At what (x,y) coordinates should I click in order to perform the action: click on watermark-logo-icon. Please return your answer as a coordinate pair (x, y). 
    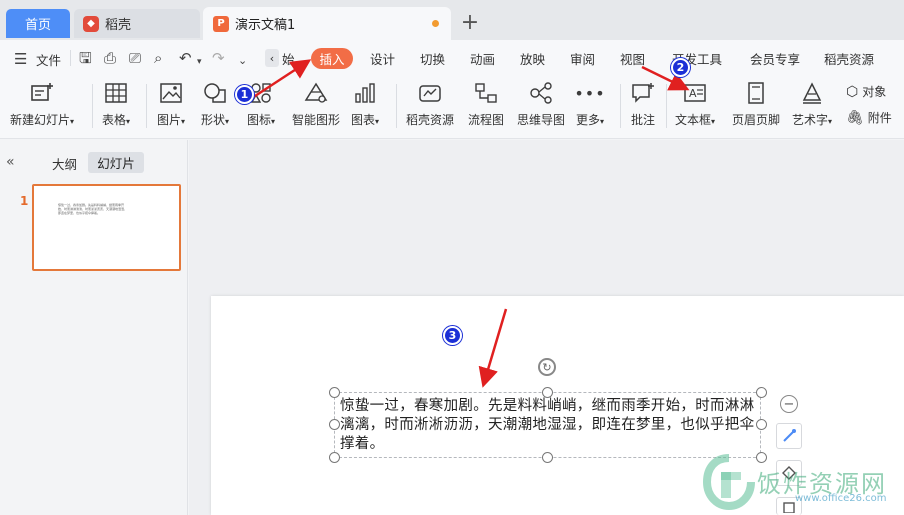
    Looking at the image, I should click on (729, 482).